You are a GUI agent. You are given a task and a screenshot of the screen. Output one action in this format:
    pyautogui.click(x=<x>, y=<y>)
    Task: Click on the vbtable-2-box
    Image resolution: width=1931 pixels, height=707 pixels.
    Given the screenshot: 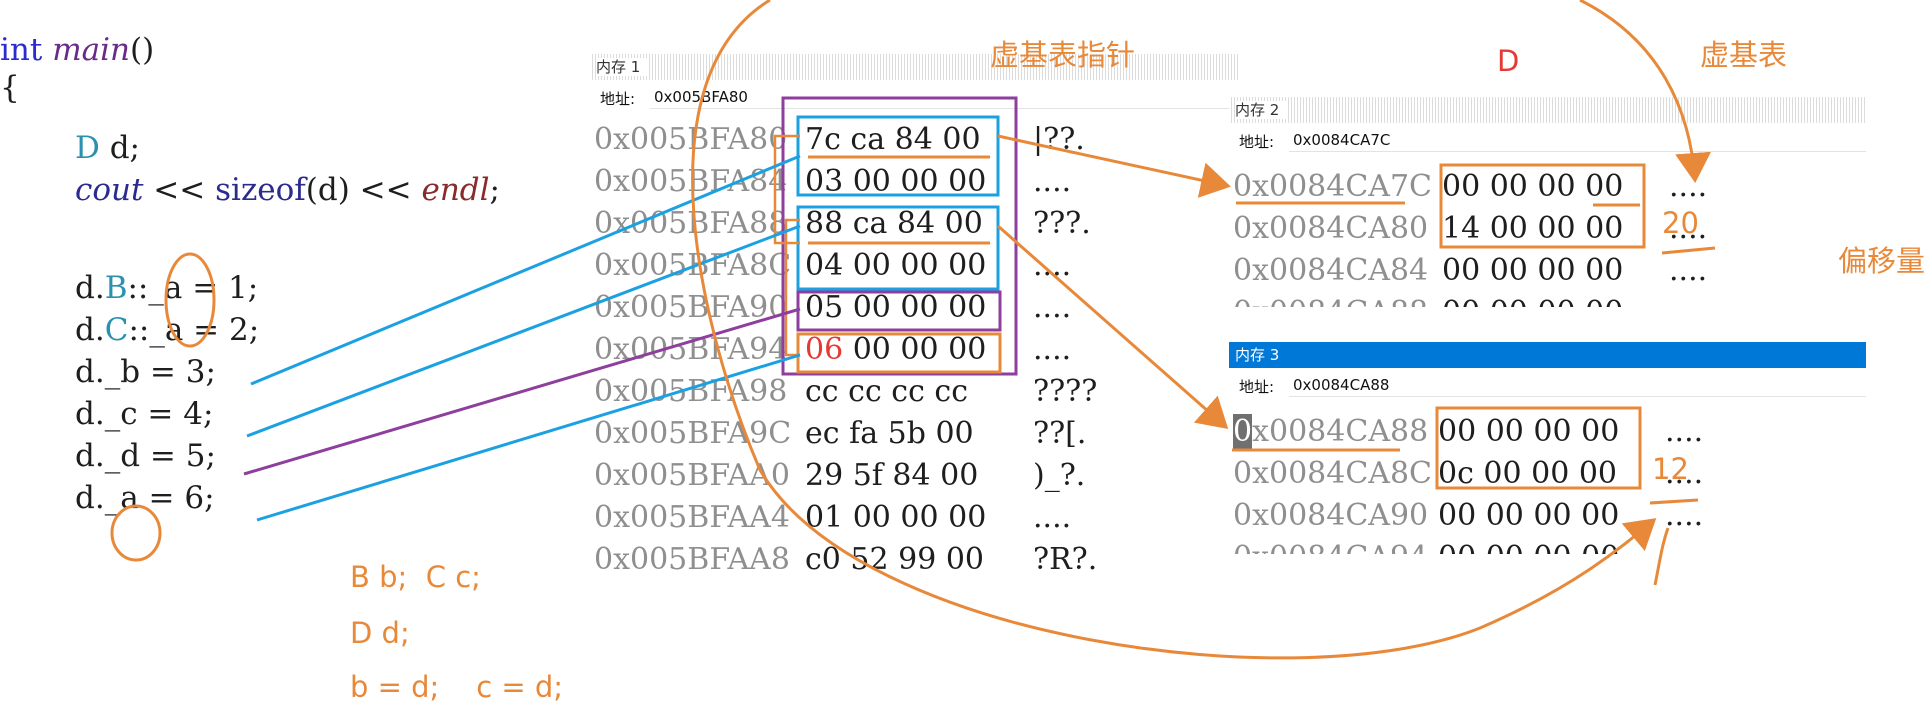 What is the action you would take?
    pyautogui.click(x=1538, y=448)
    